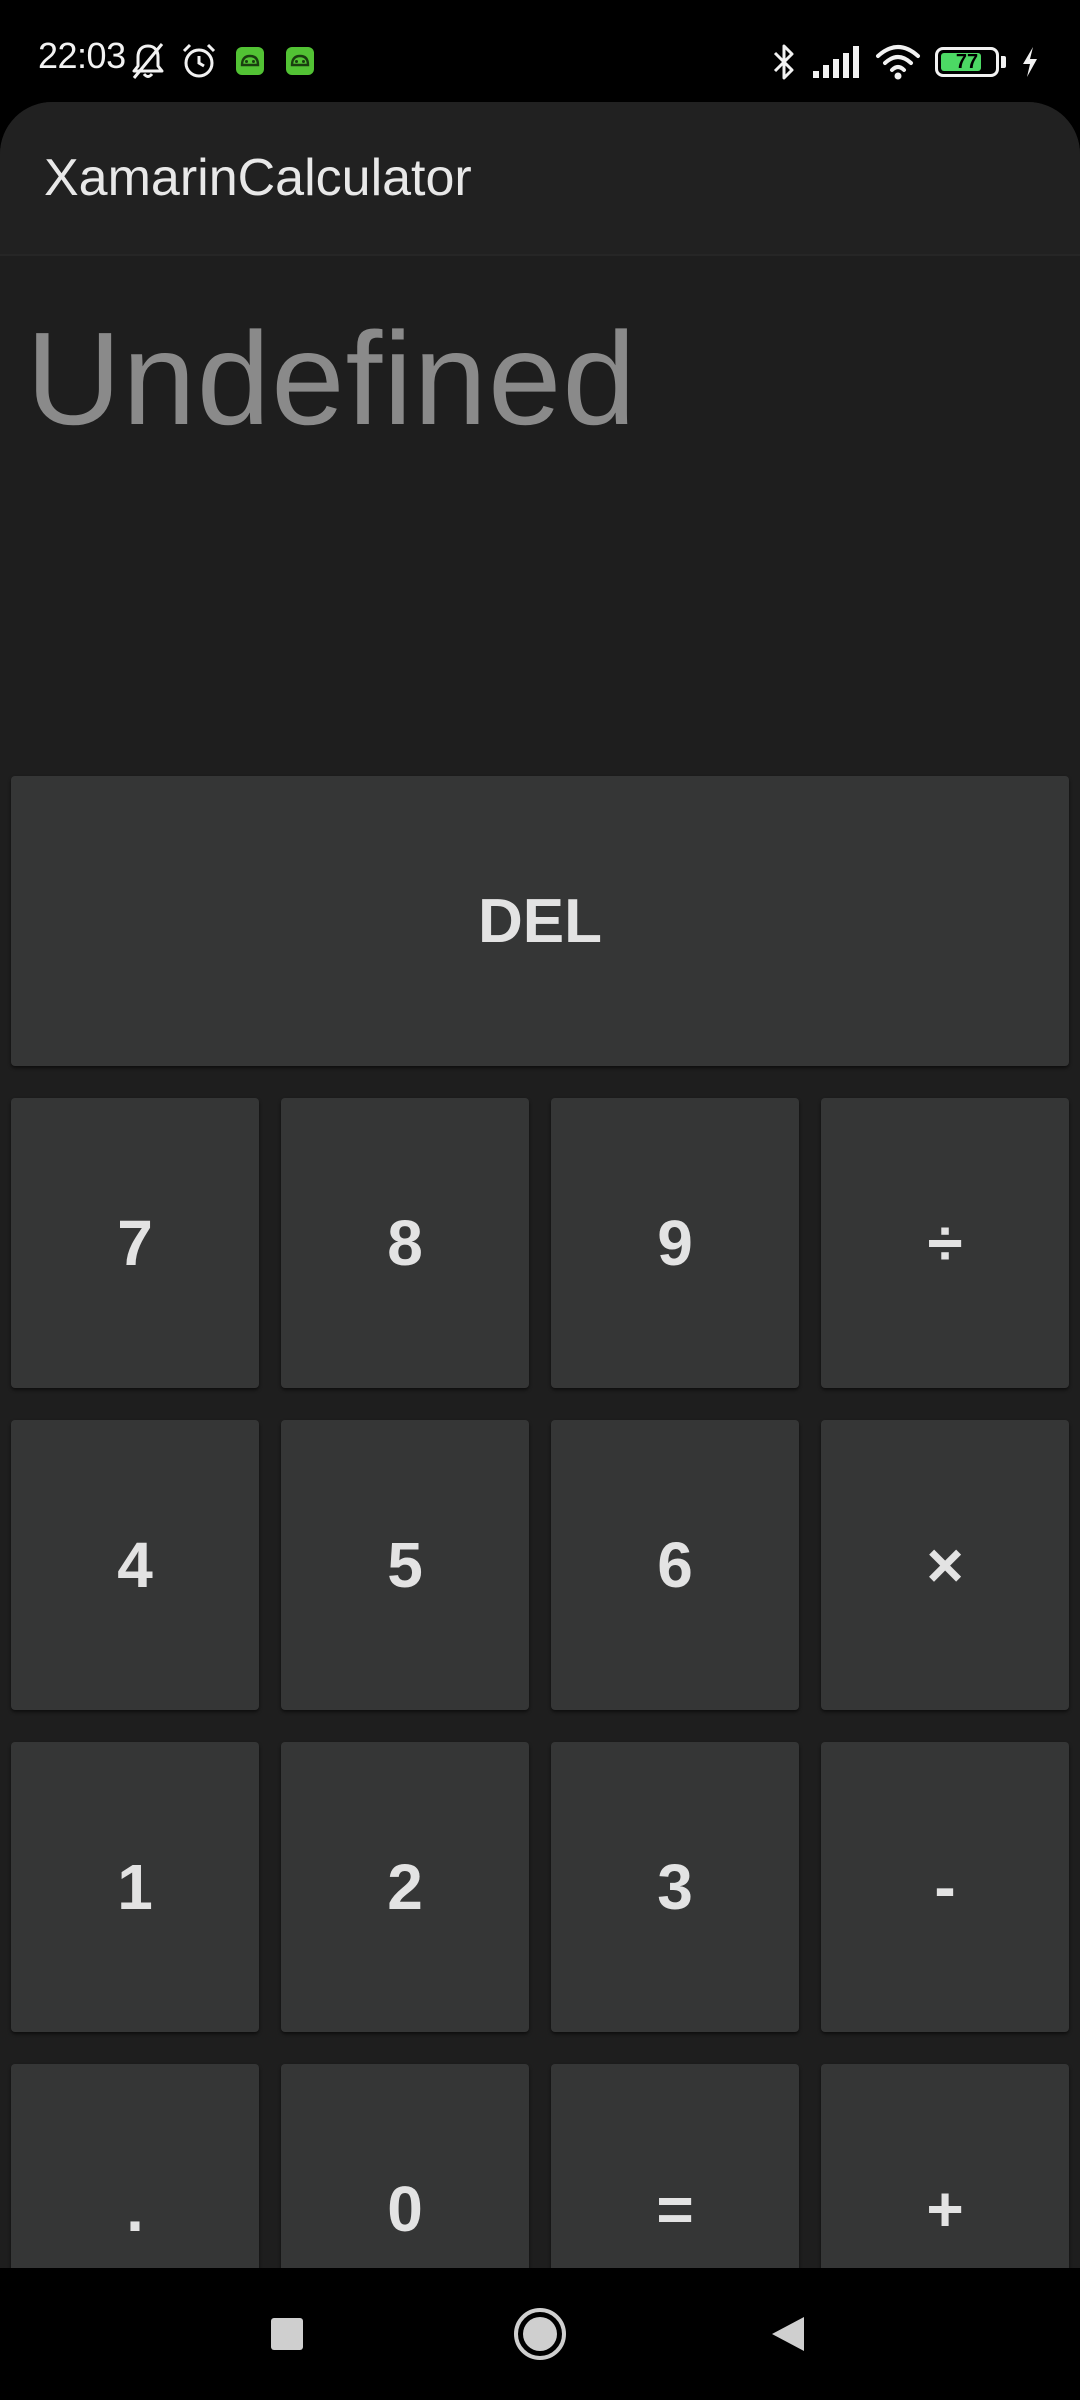  I want to click on back-button, so click(788, 2334).